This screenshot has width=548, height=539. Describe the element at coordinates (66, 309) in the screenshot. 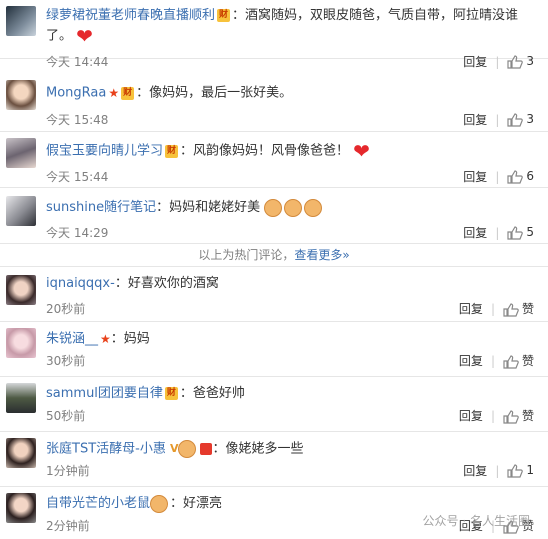

I see `comment-time: 20秒前` at that location.